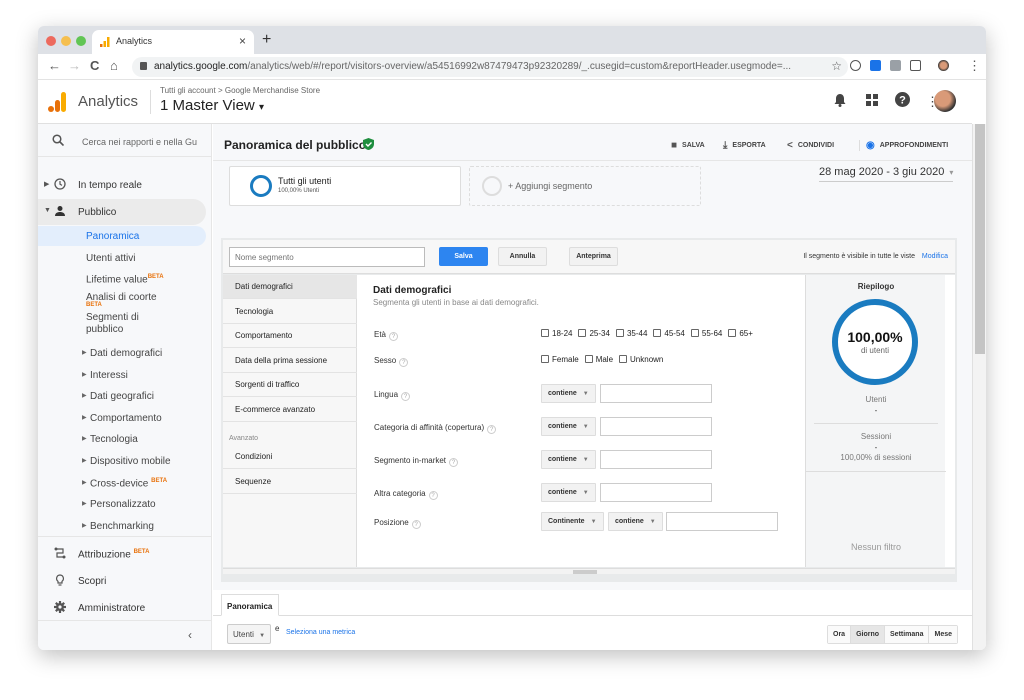  Describe the element at coordinates (631, 333) in the screenshot. I see `checkbox-35-44: 35-44` at that location.